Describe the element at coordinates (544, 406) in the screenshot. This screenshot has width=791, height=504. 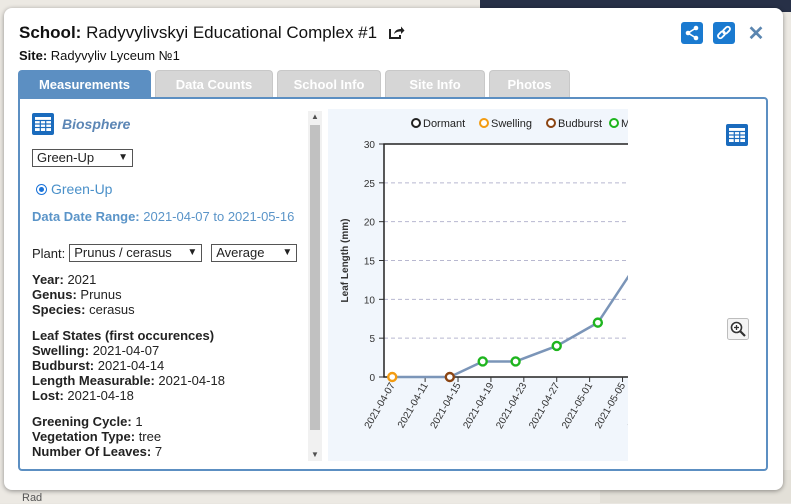
I see `x-tick-label: 2021-04-27` at that location.